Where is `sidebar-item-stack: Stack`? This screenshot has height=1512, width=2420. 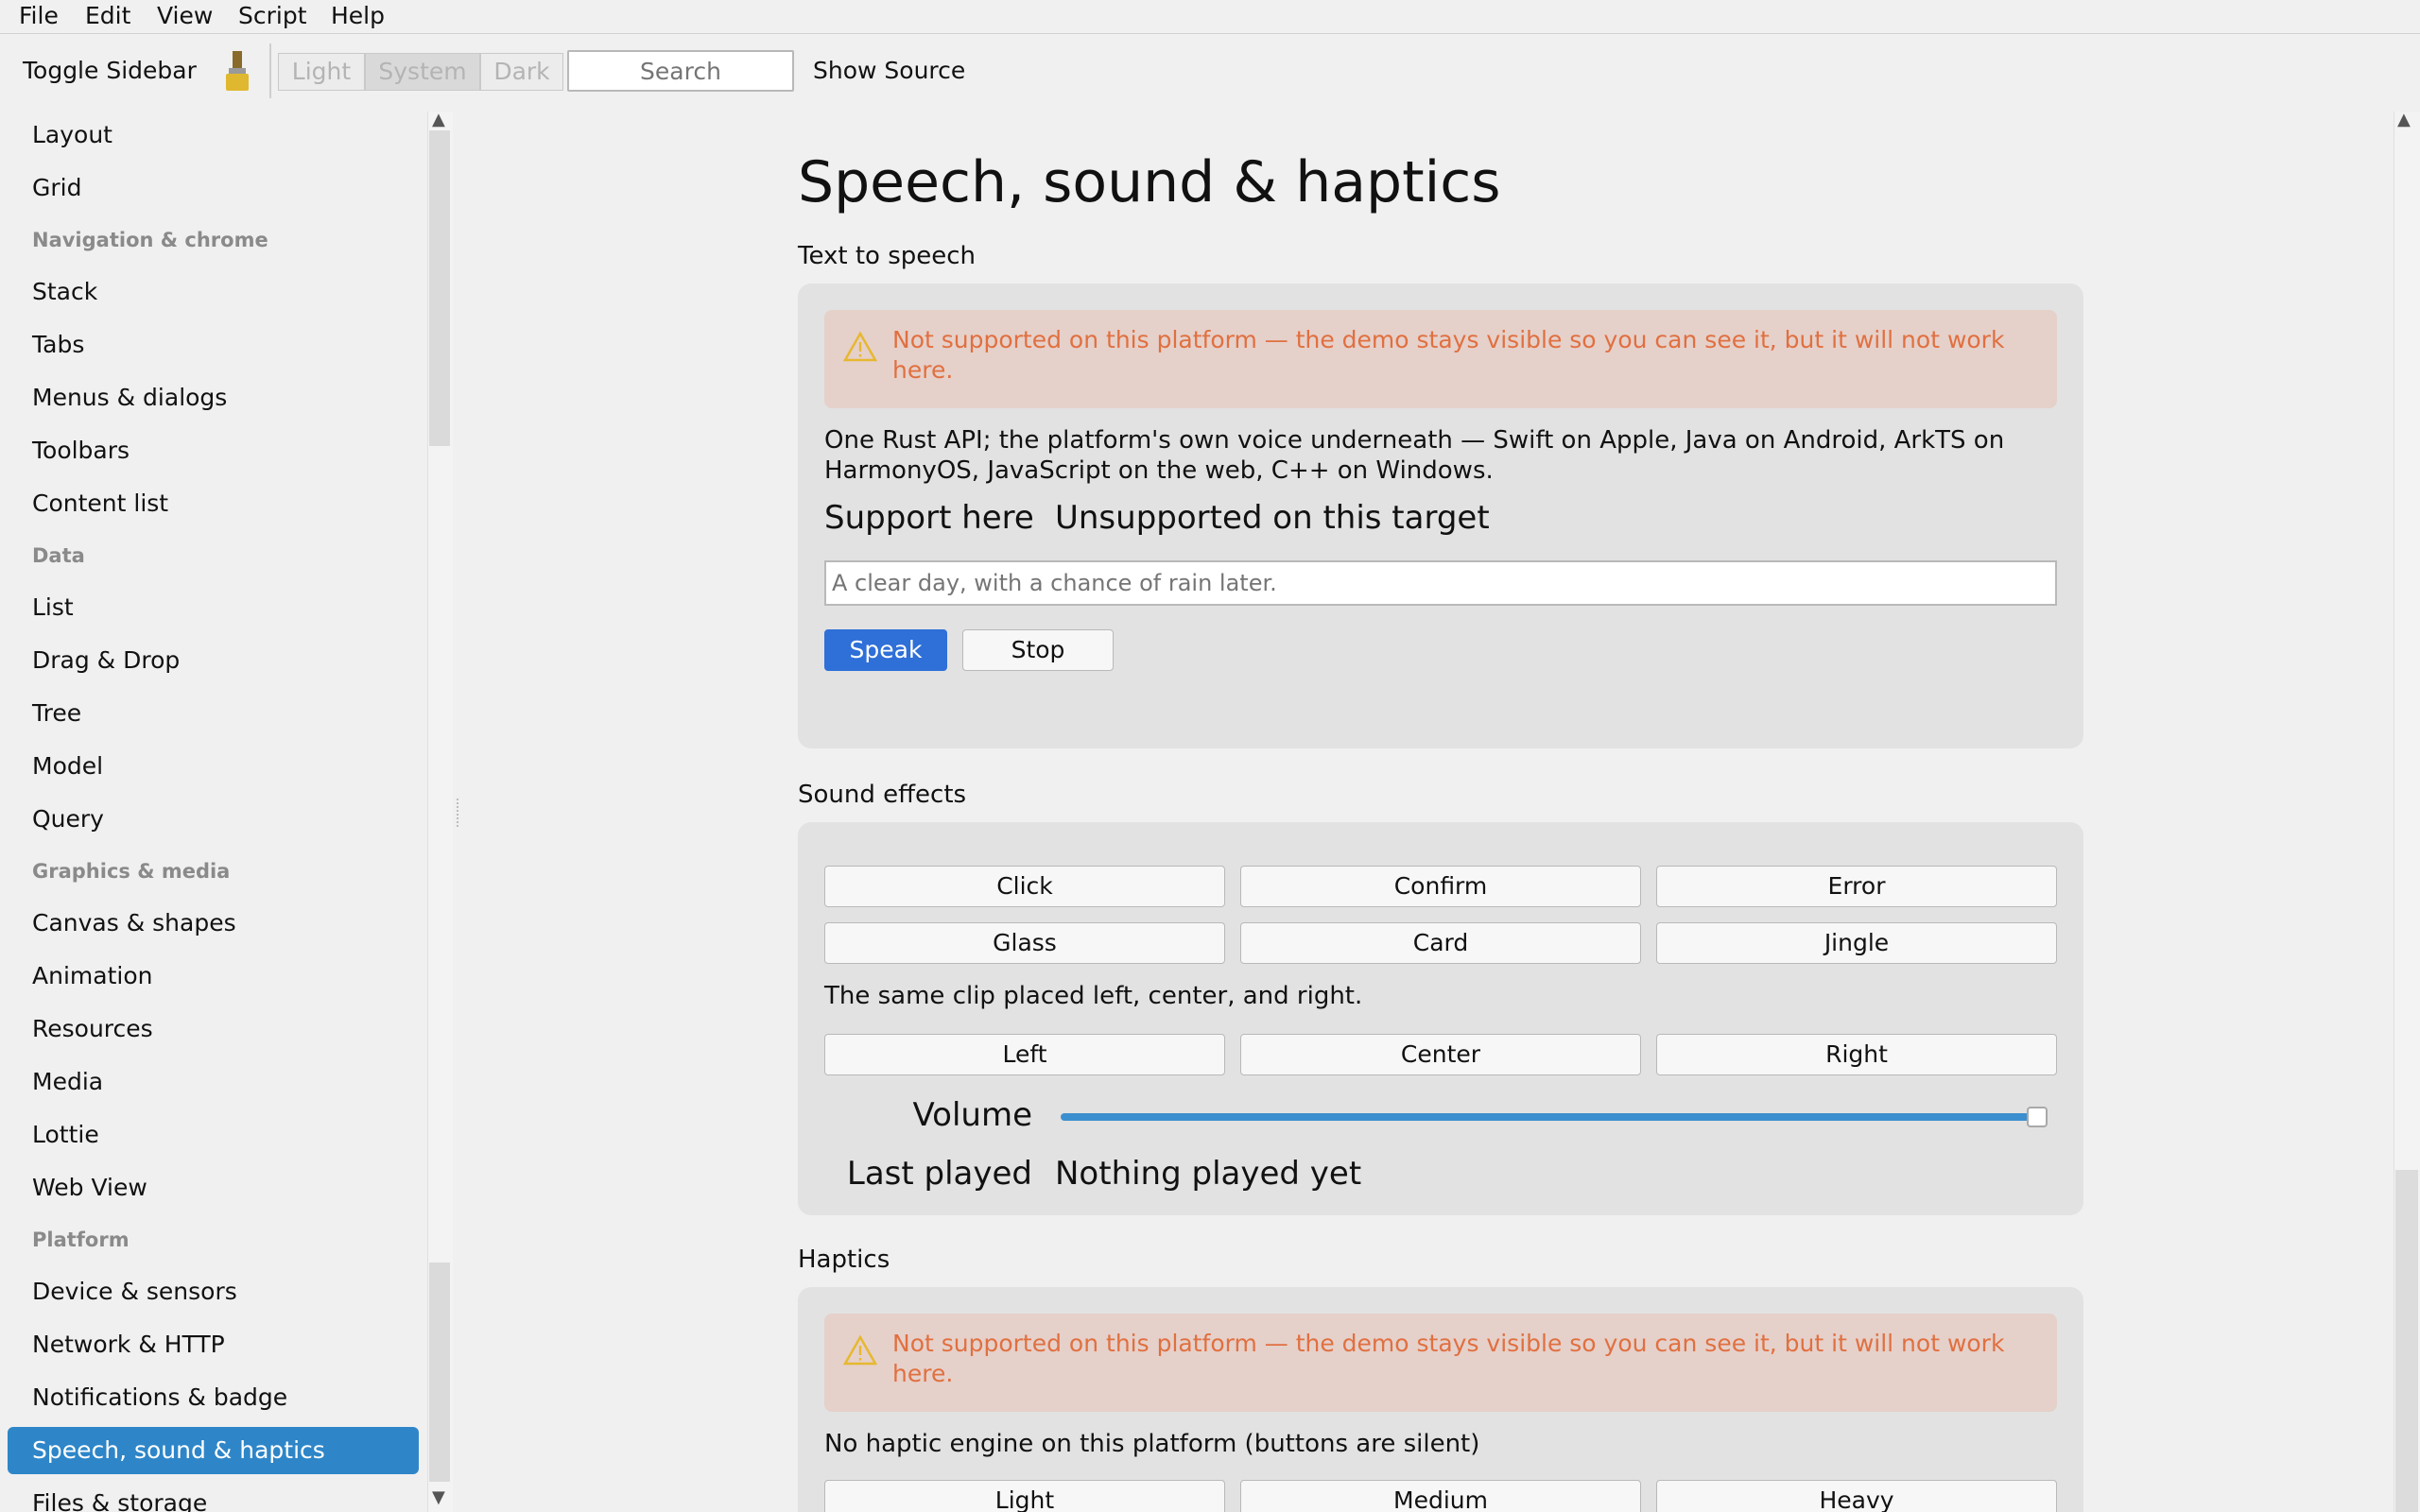 sidebar-item-stack: Stack is located at coordinates (213, 292).